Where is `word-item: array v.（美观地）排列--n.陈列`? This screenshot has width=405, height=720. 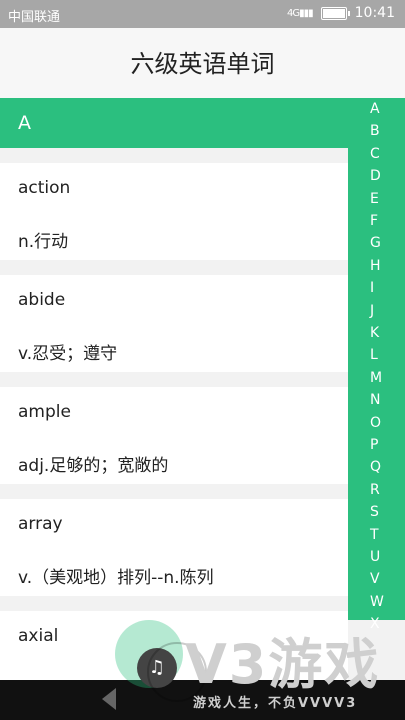
word-item: array v.（美观地）排列--n.陈列 is located at coordinates (174, 547).